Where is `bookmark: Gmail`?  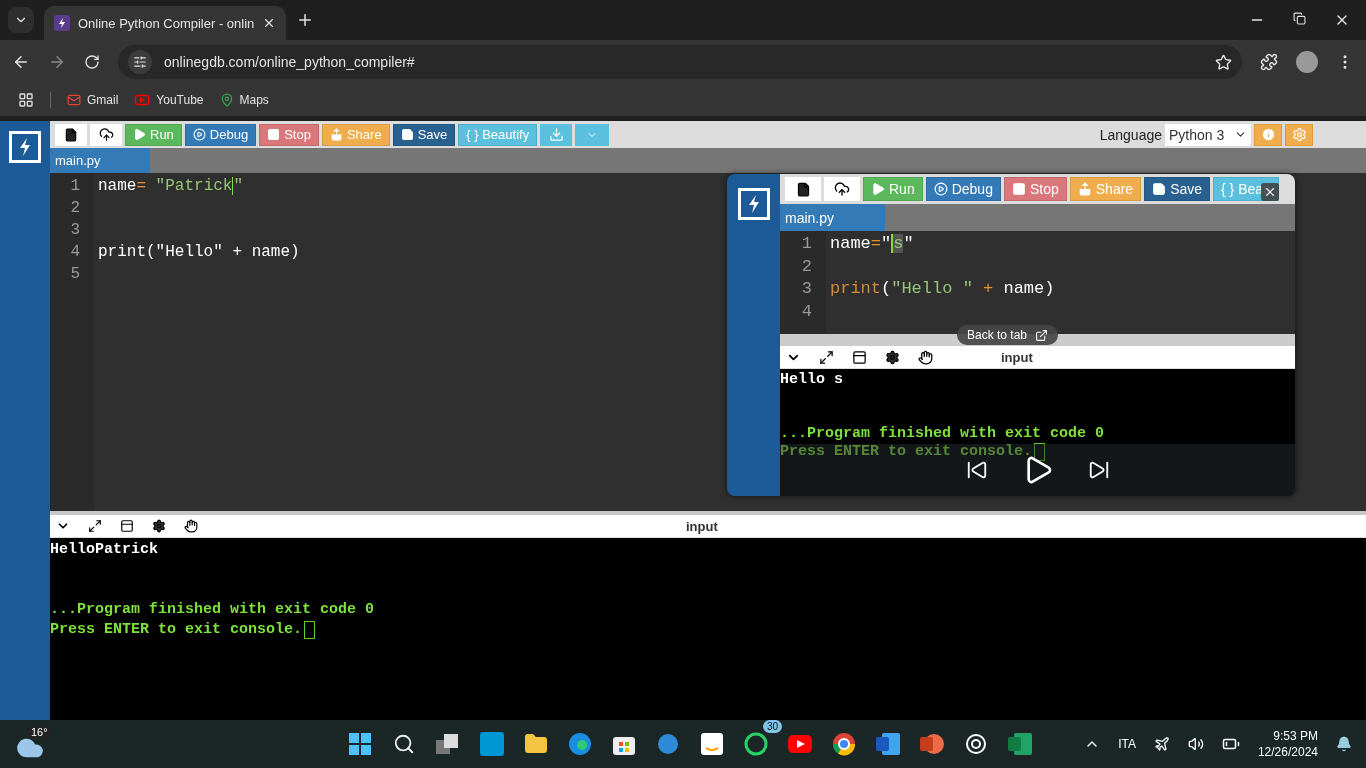 bookmark: Gmail is located at coordinates (93, 100).